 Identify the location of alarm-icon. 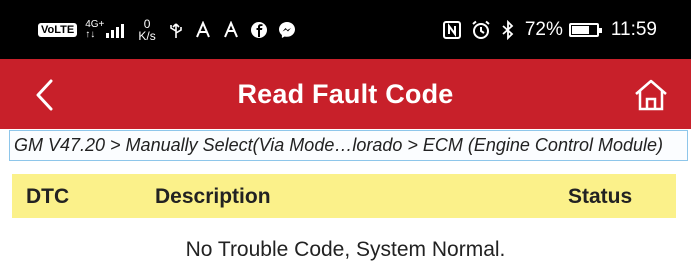
(481, 29).